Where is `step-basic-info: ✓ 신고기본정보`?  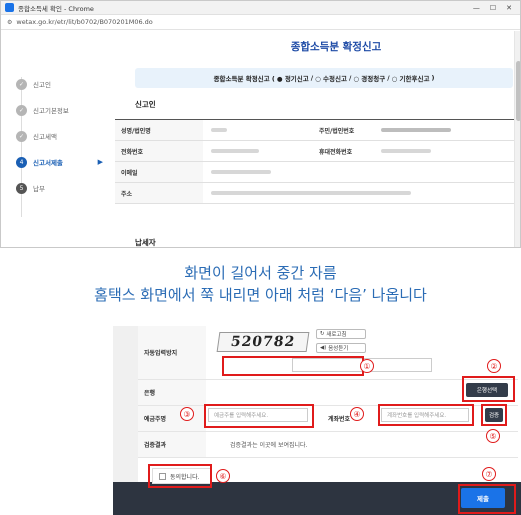 step-basic-info: ✓ 신고기본정보 is located at coordinates (58, 110).